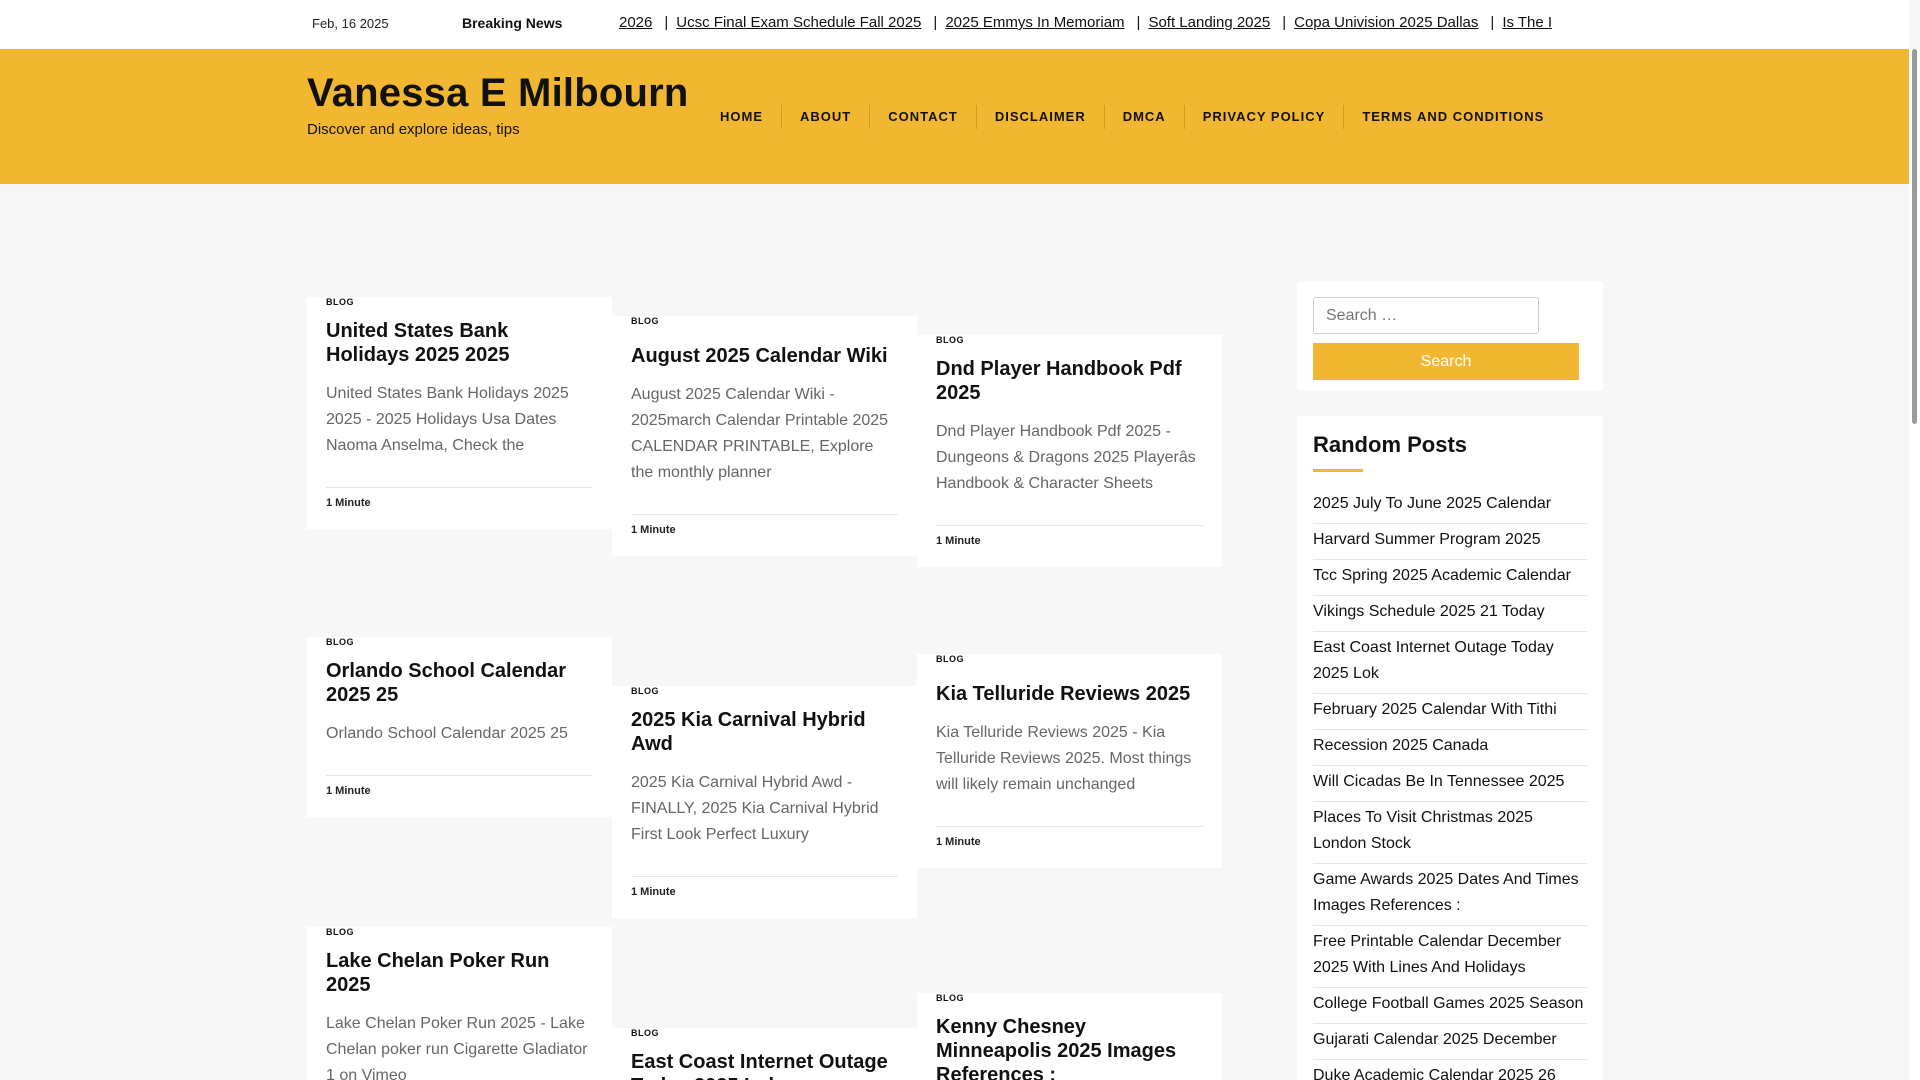 The width and height of the screenshot is (1920, 1080). Describe the element at coordinates (1450, 336) in the screenshot. I see `search-widget: Search` at that location.